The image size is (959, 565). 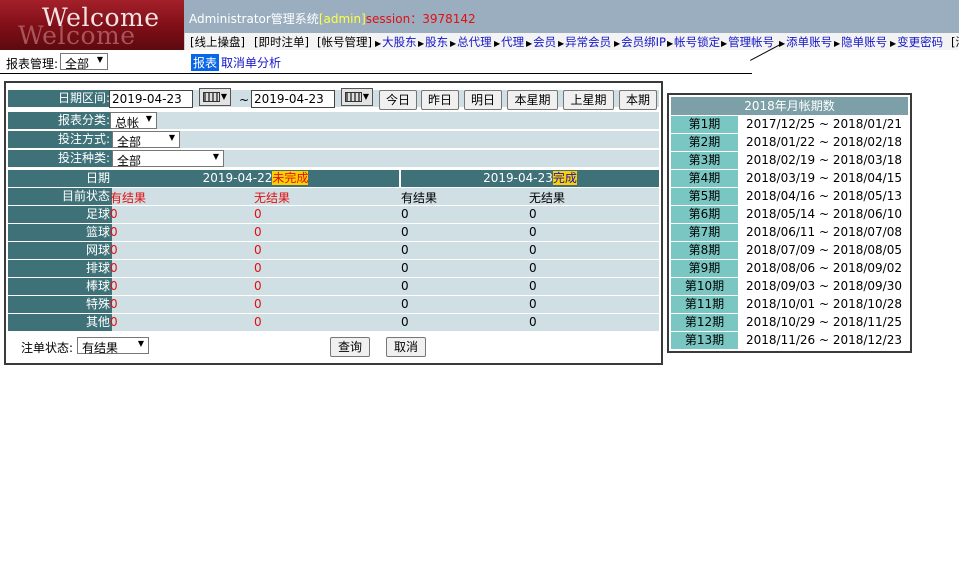 What do you see at coordinates (60, 322) in the screenshot?
I see `sport-label: 其他` at bounding box center [60, 322].